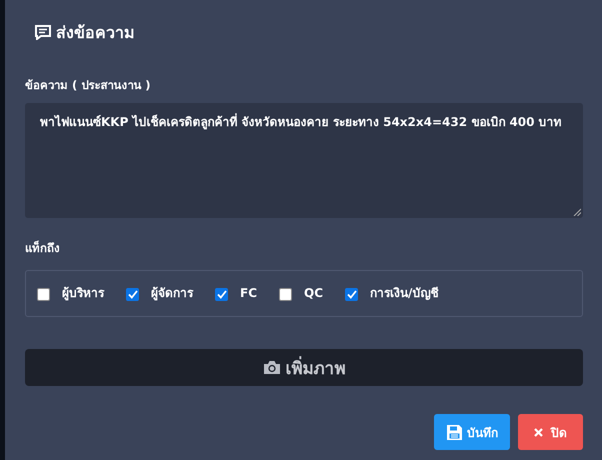 This screenshot has width=602, height=460. I want to click on dialog-title: ส่งข้อความ, so click(95, 33).